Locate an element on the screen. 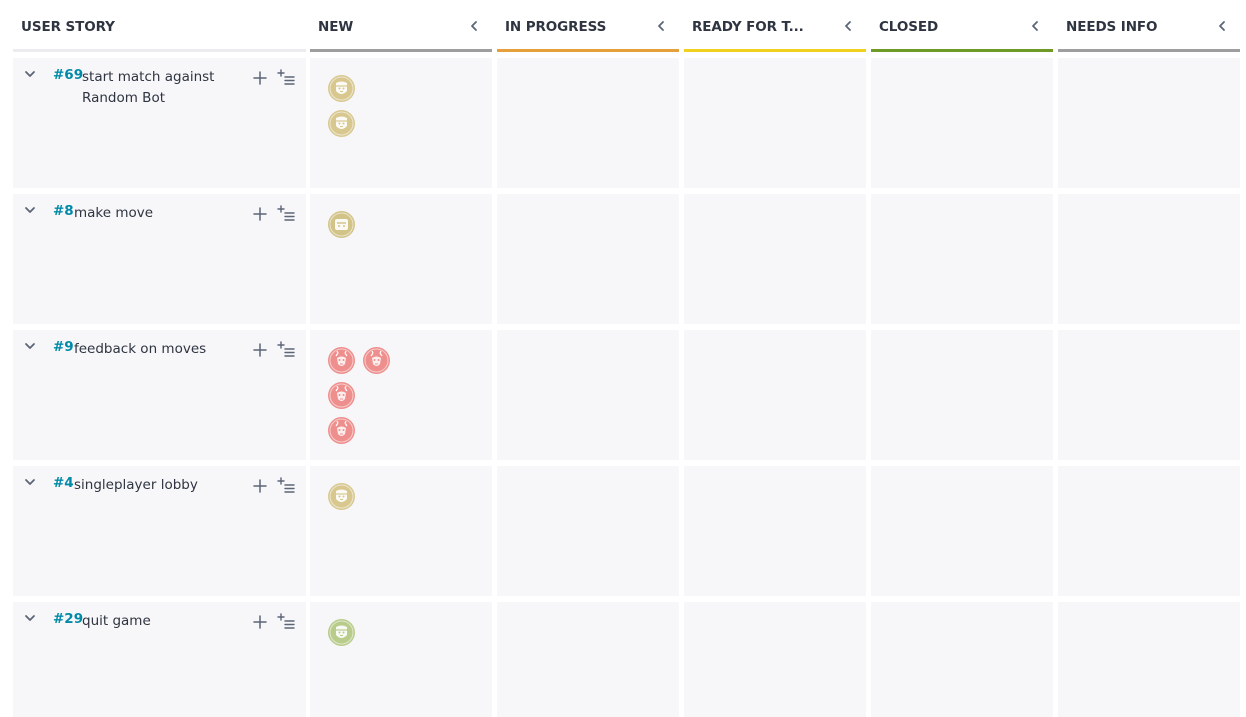 This screenshot has width=1246, height=717. column-title-new: NEW is located at coordinates (336, 27).